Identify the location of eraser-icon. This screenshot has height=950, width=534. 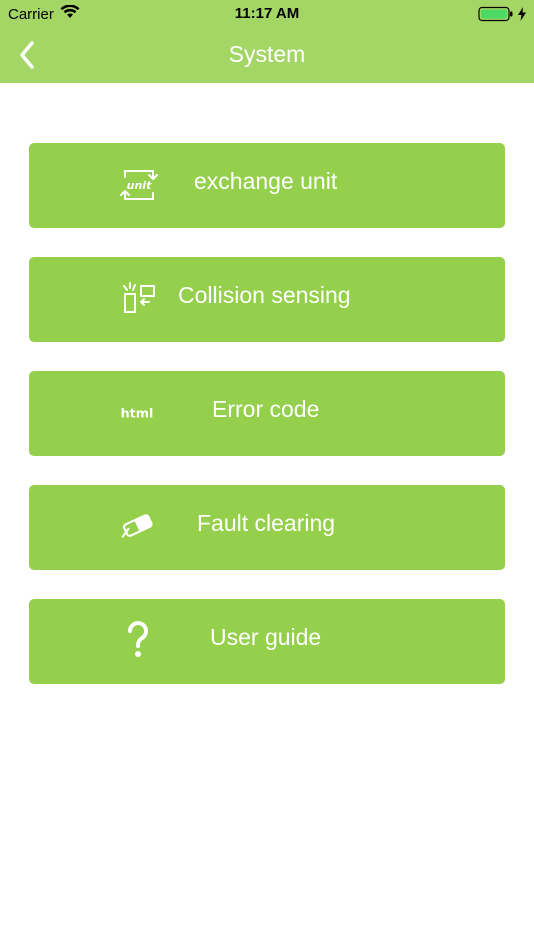
(138, 526).